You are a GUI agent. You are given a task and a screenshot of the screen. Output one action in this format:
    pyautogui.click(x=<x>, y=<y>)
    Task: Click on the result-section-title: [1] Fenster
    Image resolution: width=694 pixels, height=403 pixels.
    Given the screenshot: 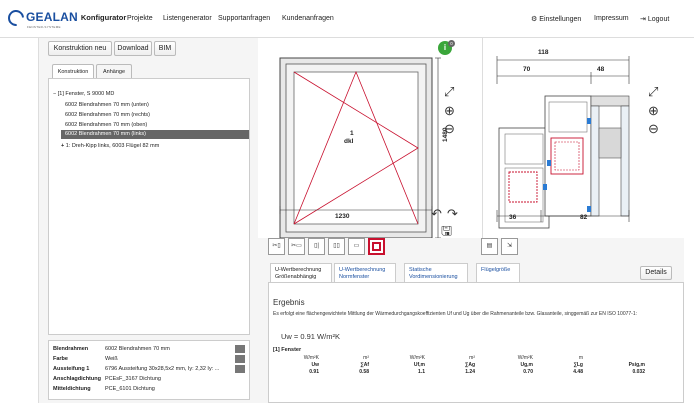 What is the action you would take?
    pyautogui.click(x=287, y=350)
    